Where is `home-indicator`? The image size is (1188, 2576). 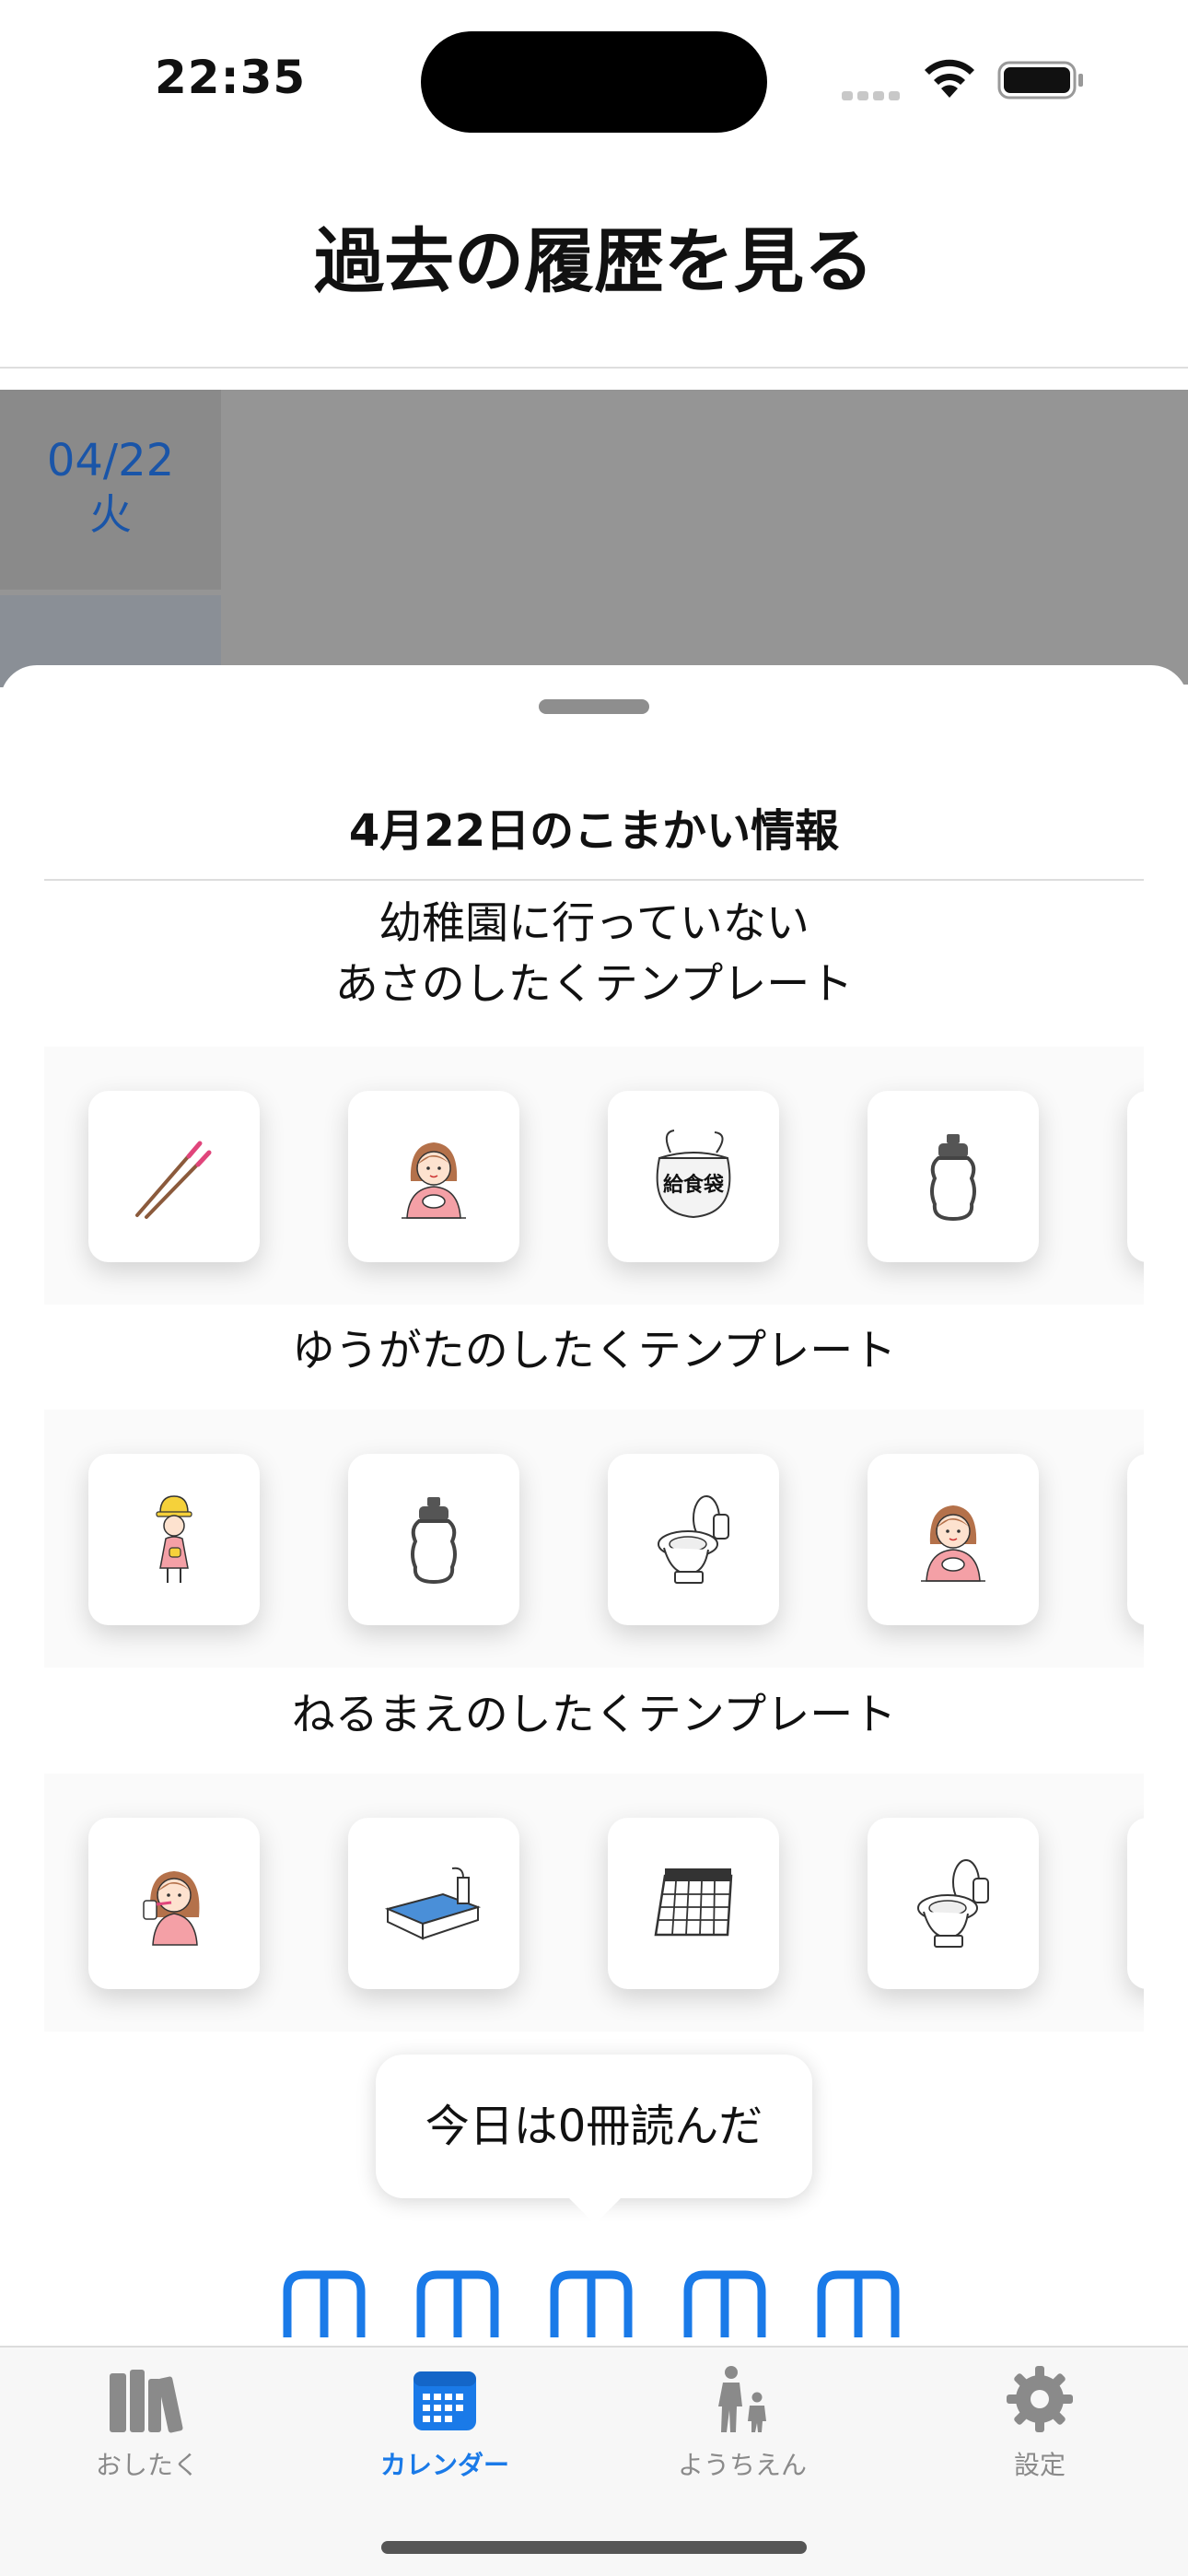 home-indicator is located at coordinates (594, 2547).